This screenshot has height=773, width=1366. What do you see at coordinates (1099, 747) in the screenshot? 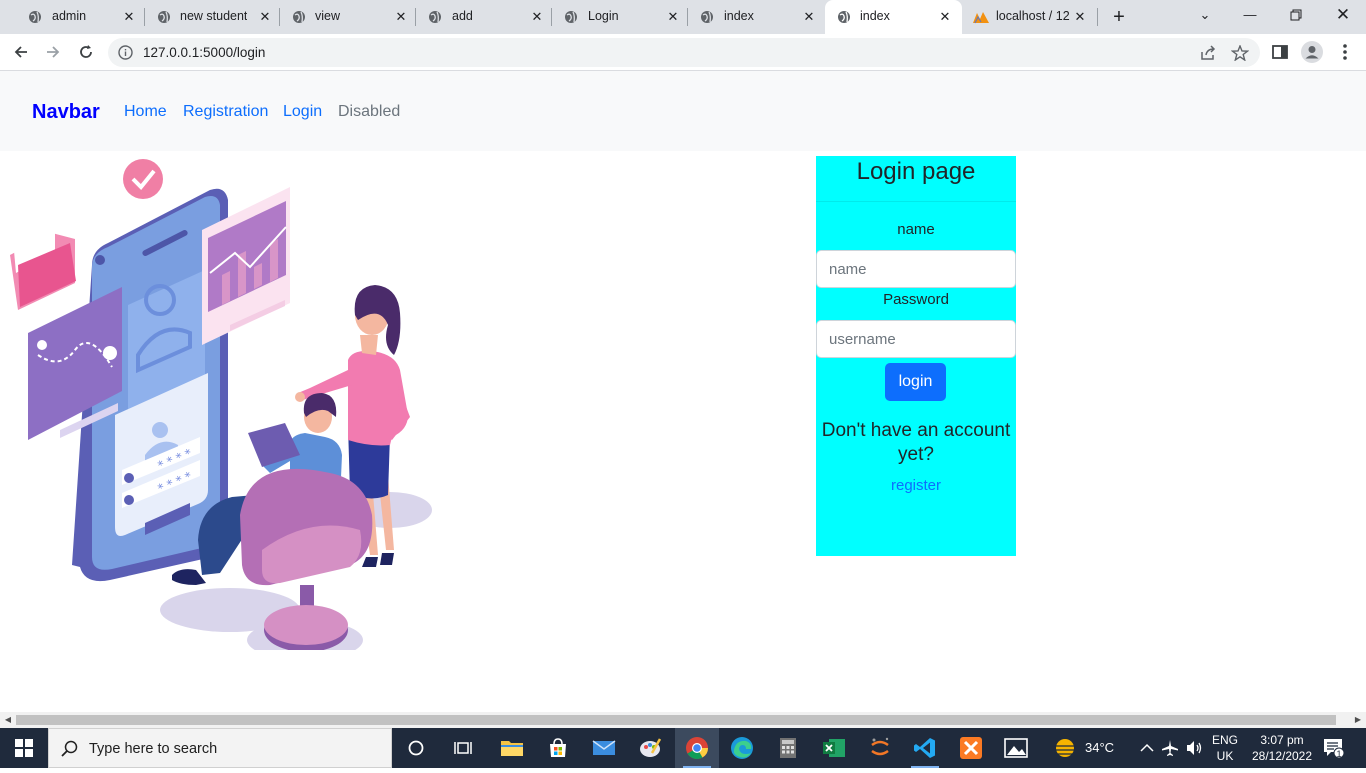
I see `weather-temperature: 34°C` at bounding box center [1099, 747].